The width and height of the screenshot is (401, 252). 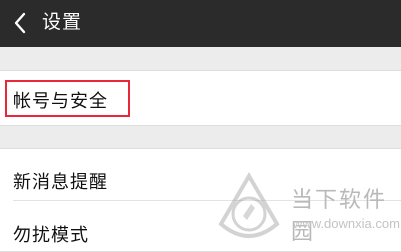 What do you see at coordinates (51, 234) in the screenshot?
I see `do-not-disturb-item: 勿扰模式` at bounding box center [51, 234].